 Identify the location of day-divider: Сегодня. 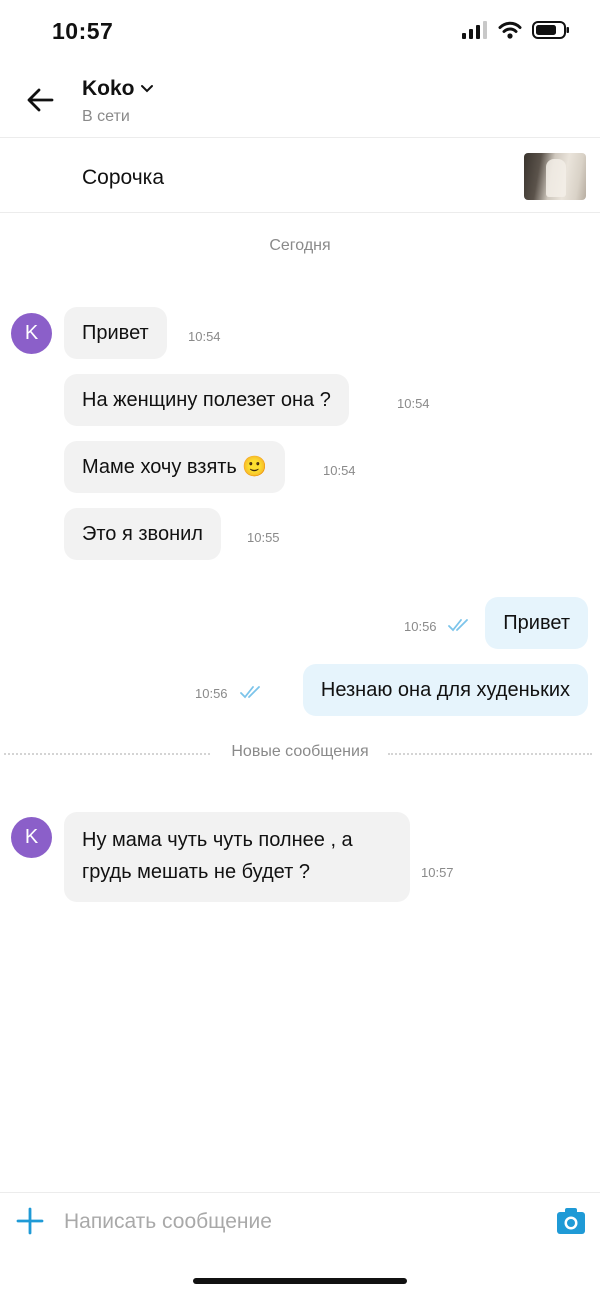
(300, 245).